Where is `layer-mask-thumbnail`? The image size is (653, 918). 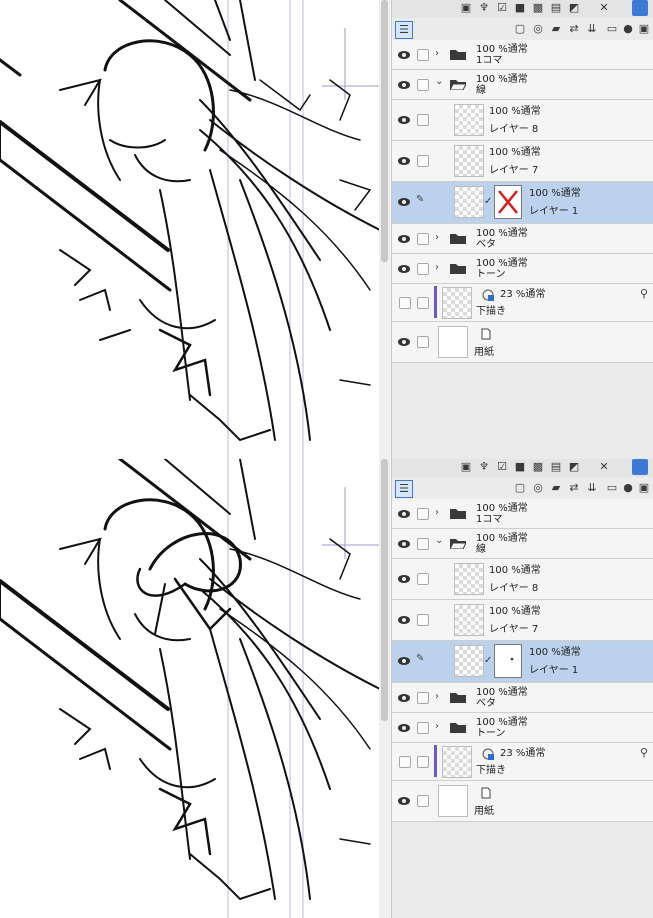 layer-mask-thumbnail is located at coordinates (508, 661).